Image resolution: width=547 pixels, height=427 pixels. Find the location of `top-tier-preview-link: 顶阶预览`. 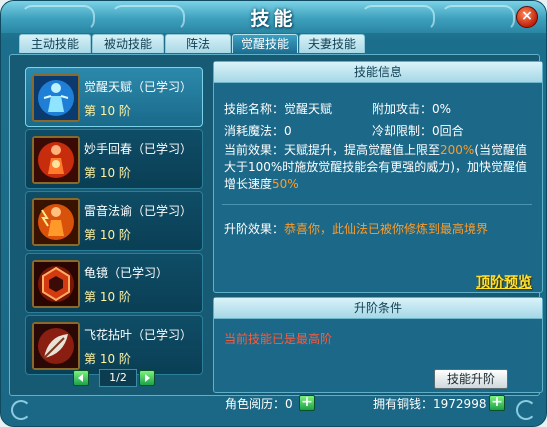

top-tier-preview-link: 顶阶预览 is located at coordinates (504, 282).